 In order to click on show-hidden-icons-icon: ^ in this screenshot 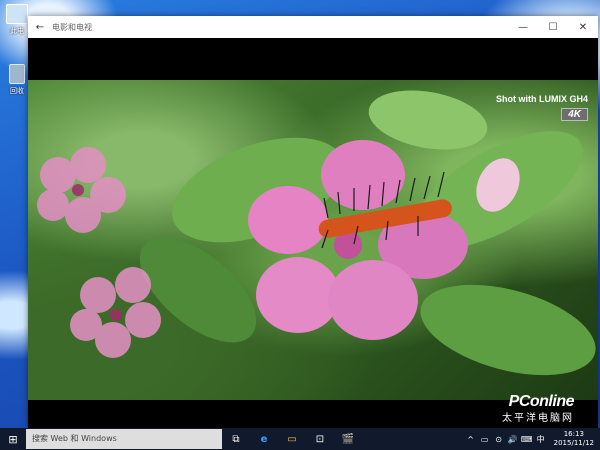, I will do `click(471, 439)`.